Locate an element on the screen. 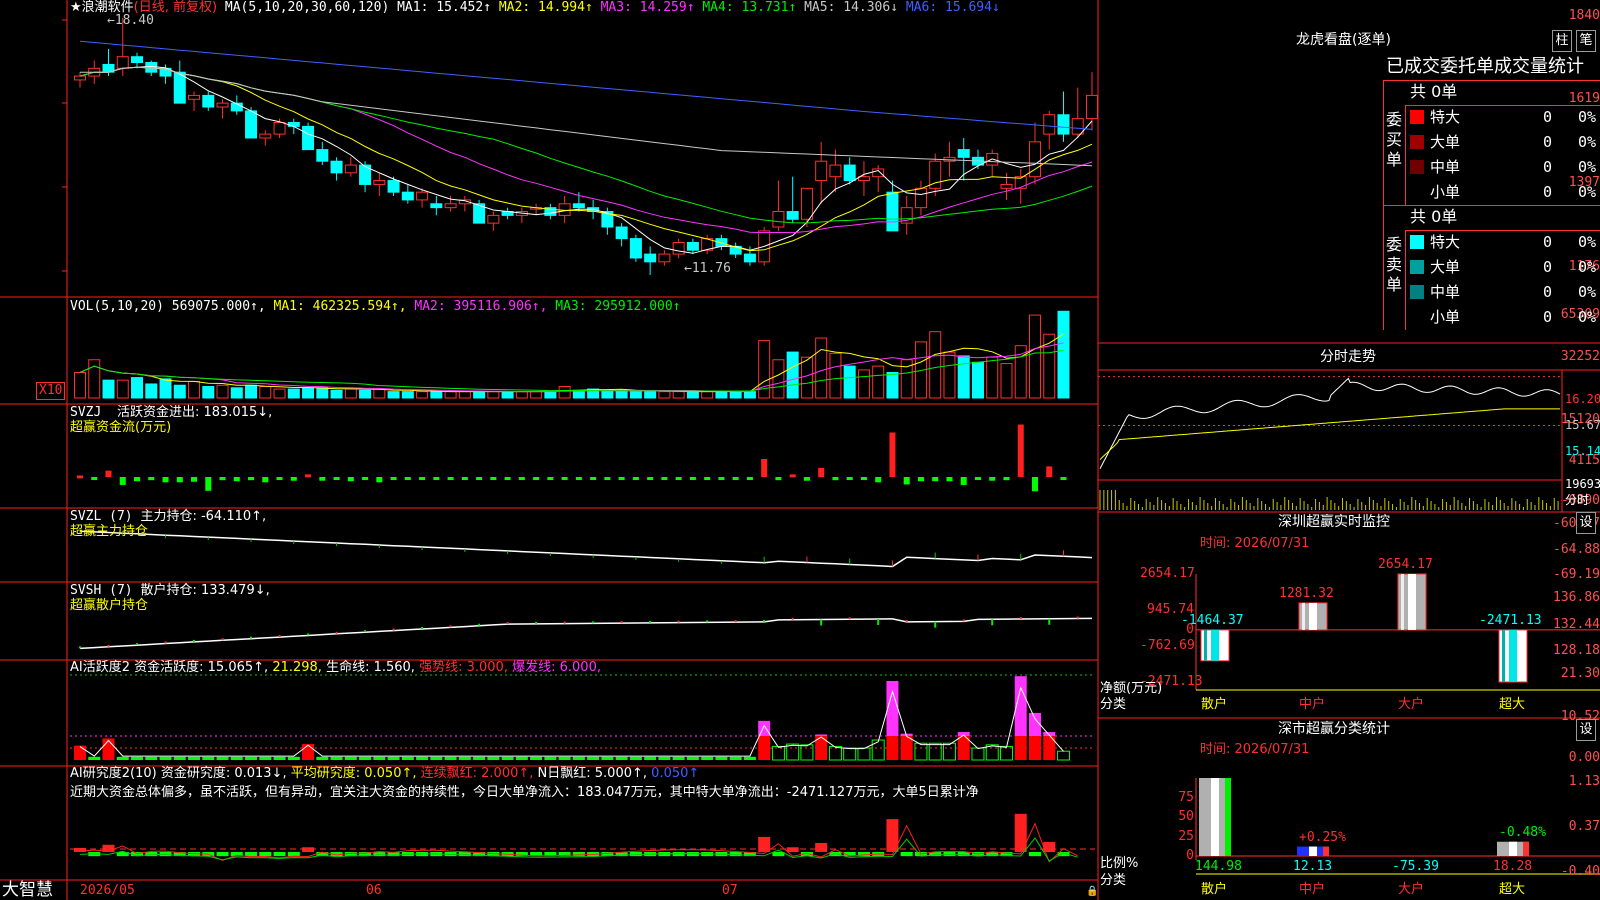  fenshi-price-line is located at coordinates (1330, 423).